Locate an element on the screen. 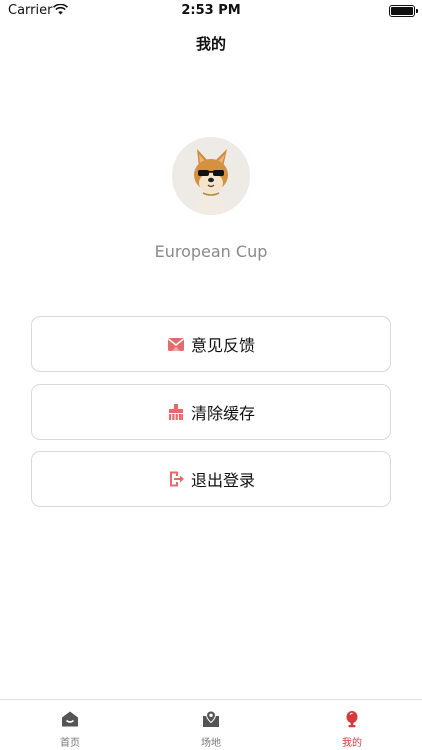  feedback-button: 意见反馈 is located at coordinates (211, 344).